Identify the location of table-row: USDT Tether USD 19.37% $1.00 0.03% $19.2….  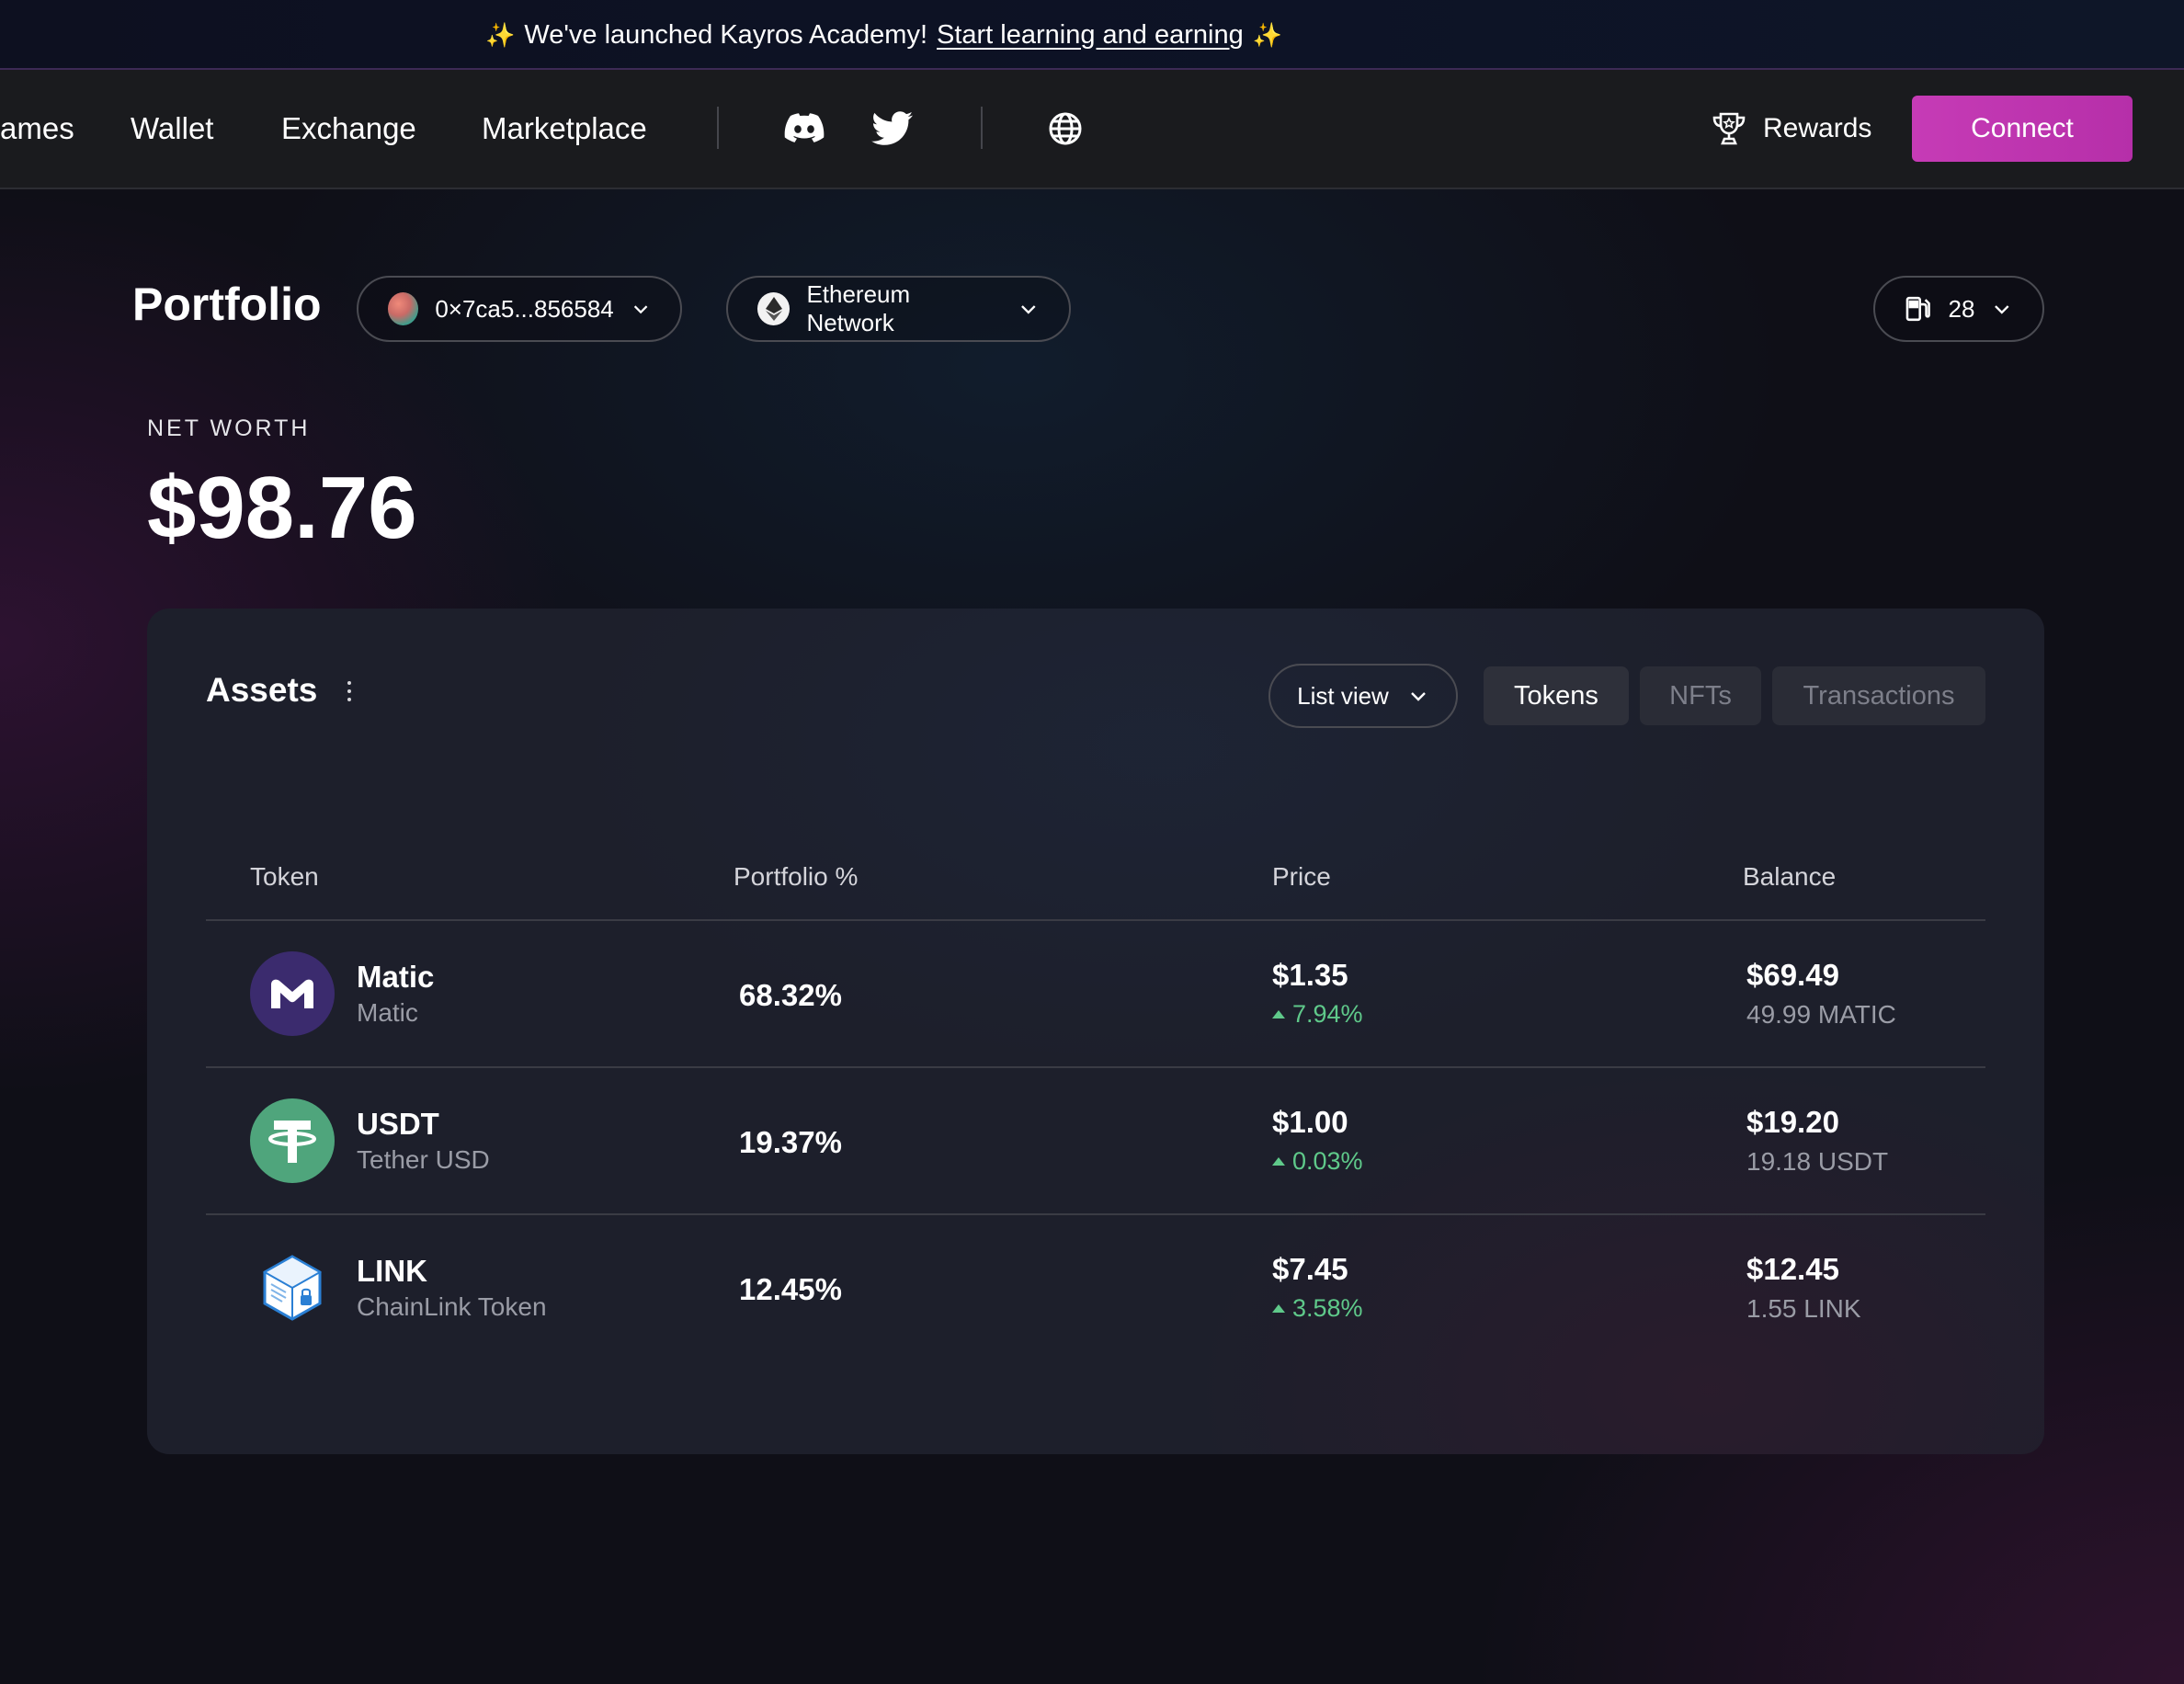
(1095, 1141).